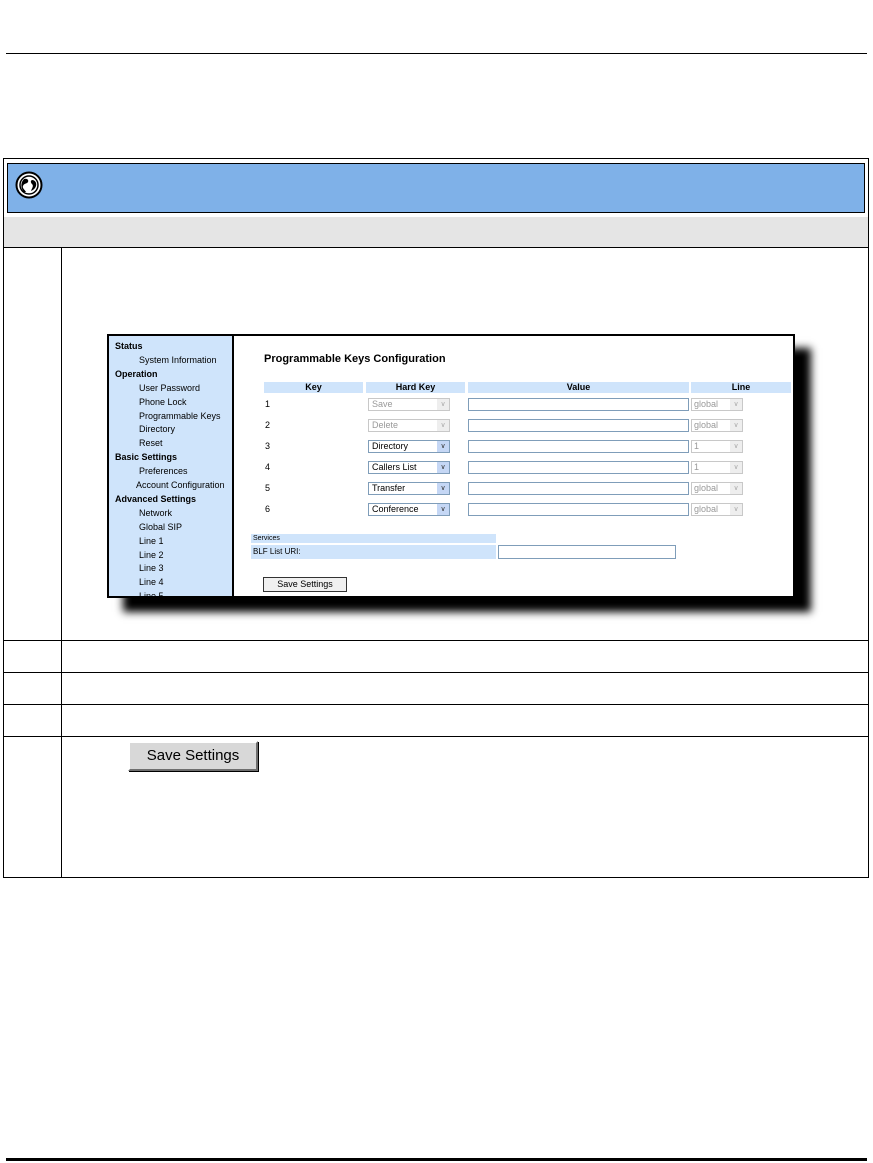 Image resolution: width=873 pixels, height=1163 pixels. I want to click on hard-key-select-value: Save, so click(382, 404).